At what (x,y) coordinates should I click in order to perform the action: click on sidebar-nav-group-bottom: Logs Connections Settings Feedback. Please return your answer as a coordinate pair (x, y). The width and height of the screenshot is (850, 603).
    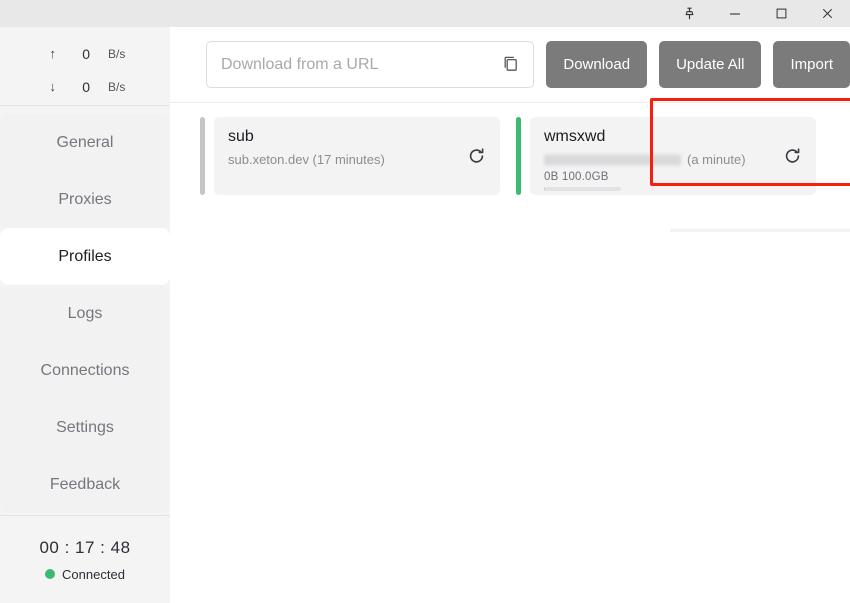
    Looking at the image, I should click on (85, 399).